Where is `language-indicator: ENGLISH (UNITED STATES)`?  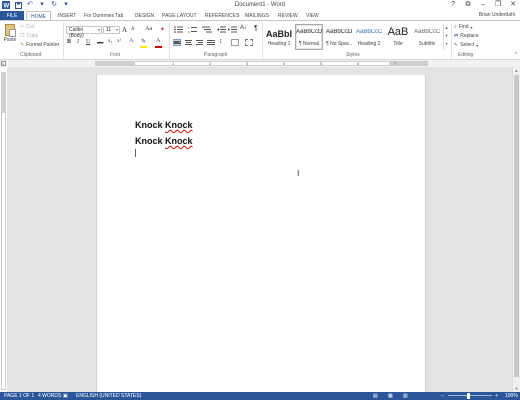 language-indicator: ENGLISH (UNITED STATES) is located at coordinates (108, 396).